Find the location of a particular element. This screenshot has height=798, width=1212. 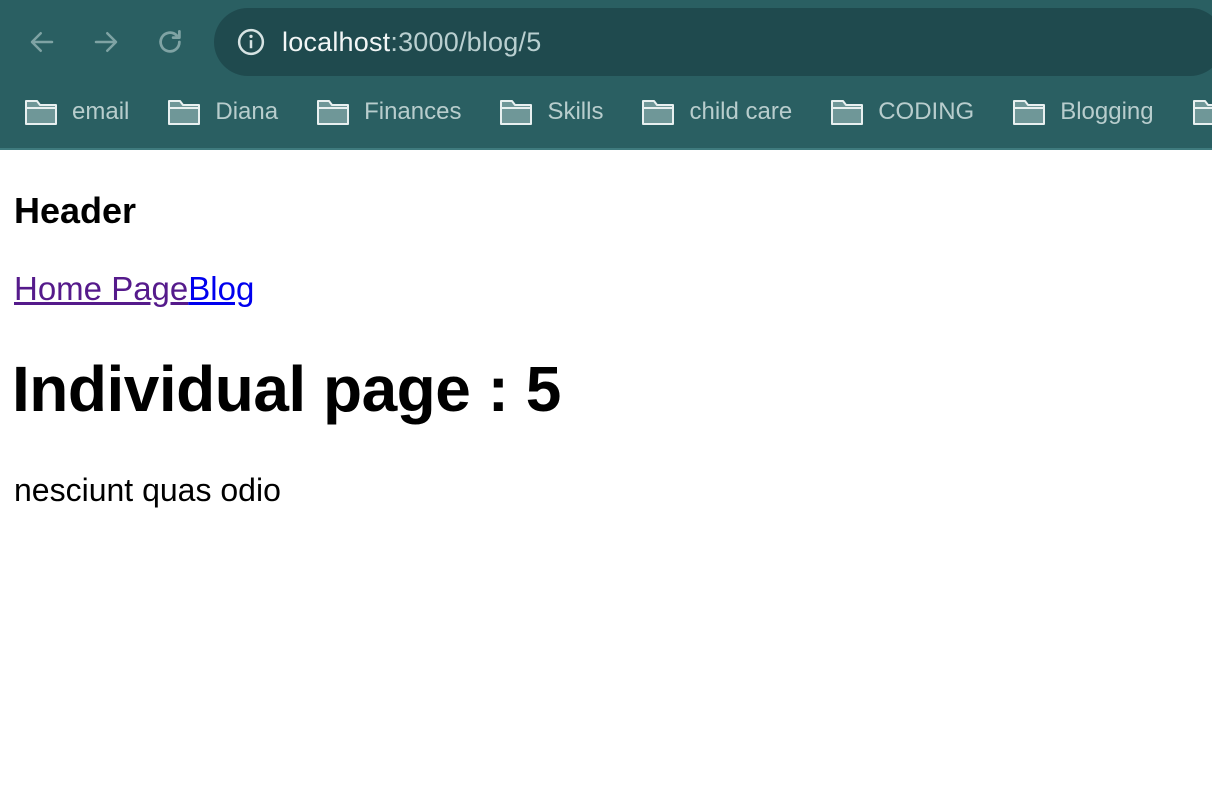

address-bar: localhost:3000/blog/5 is located at coordinates (713, 42).